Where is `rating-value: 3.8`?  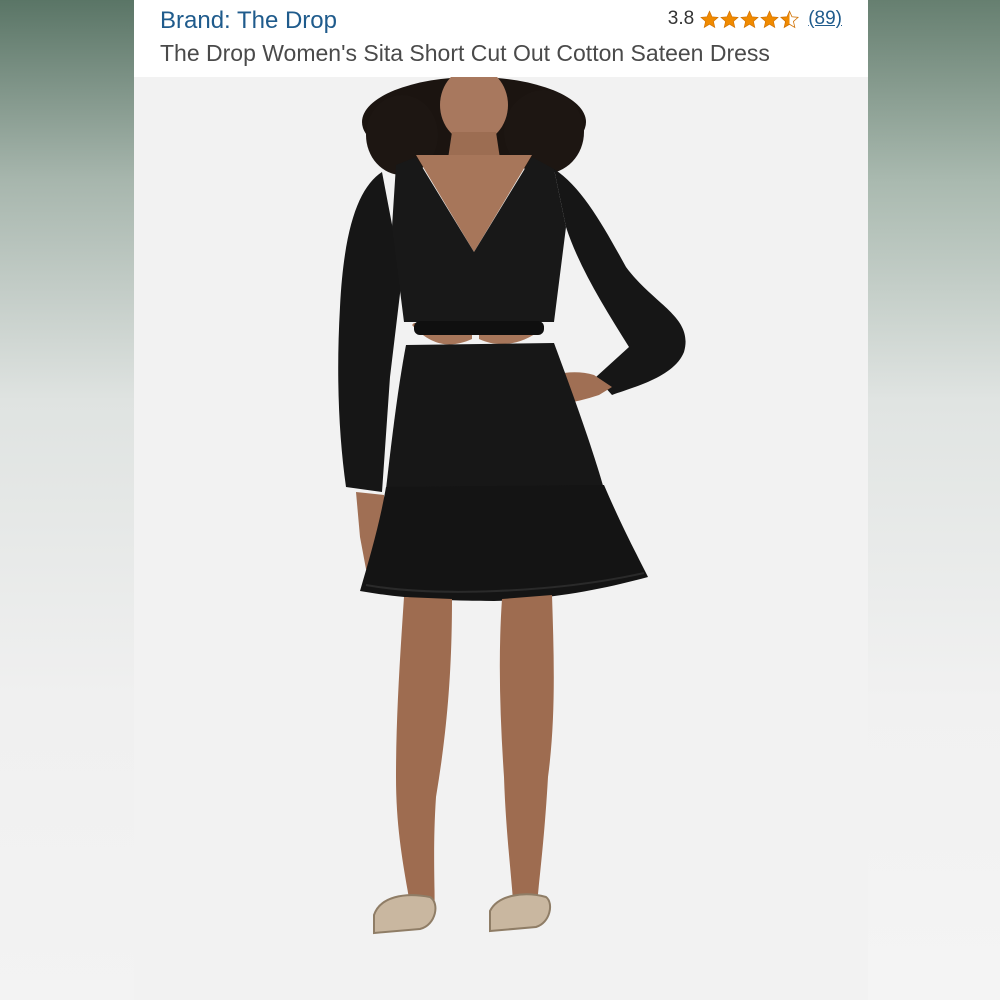 rating-value: 3.8 is located at coordinates (681, 18).